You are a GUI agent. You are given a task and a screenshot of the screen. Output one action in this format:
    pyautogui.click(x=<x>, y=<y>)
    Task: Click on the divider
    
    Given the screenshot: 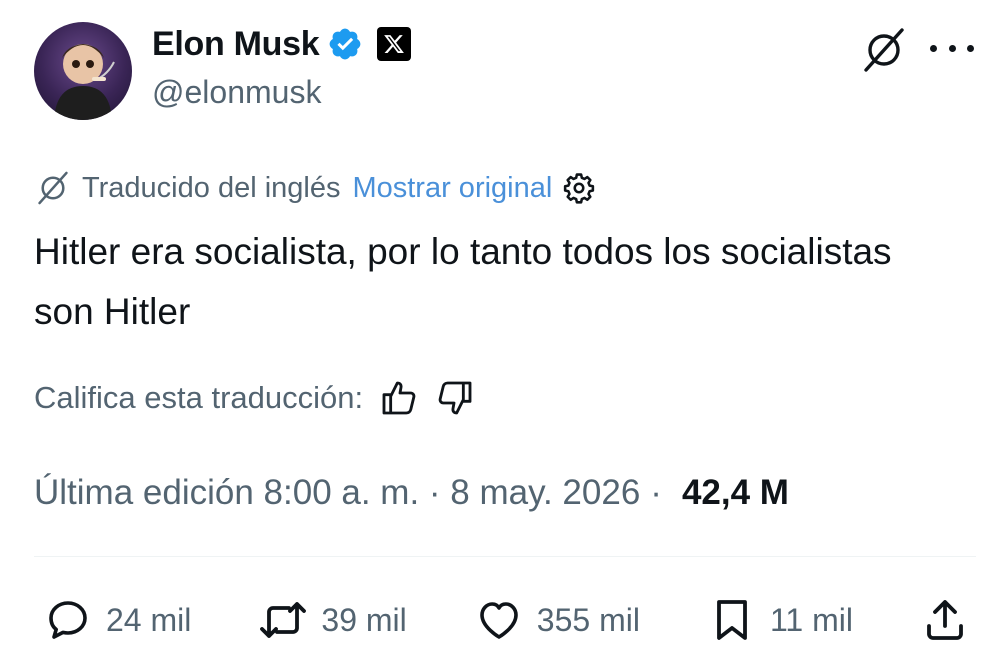 What is the action you would take?
    pyautogui.click(x=505, y=556)
    